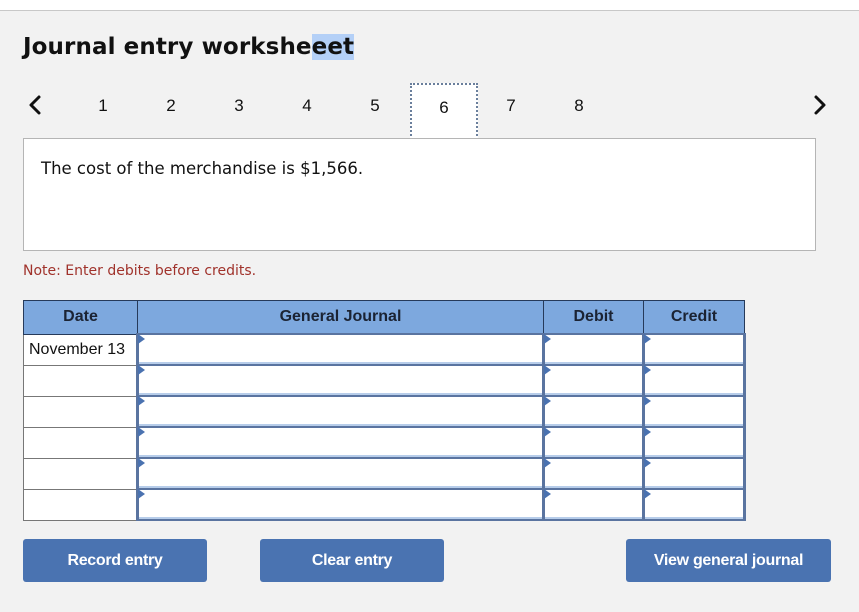 The height and width of the screenshot is (612, 859). I want to click on table-row: November 13, so click(384, 349).